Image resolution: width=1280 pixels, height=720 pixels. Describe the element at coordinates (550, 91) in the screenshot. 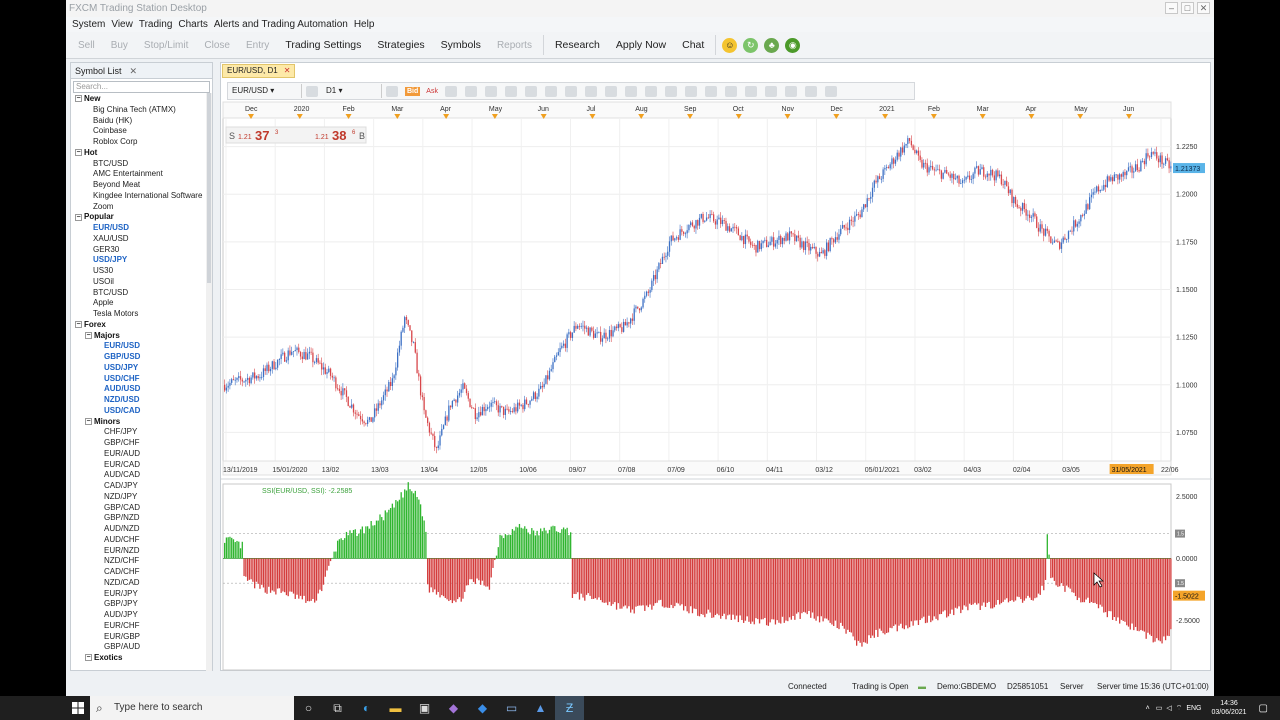

I see `note-icon` at that location.